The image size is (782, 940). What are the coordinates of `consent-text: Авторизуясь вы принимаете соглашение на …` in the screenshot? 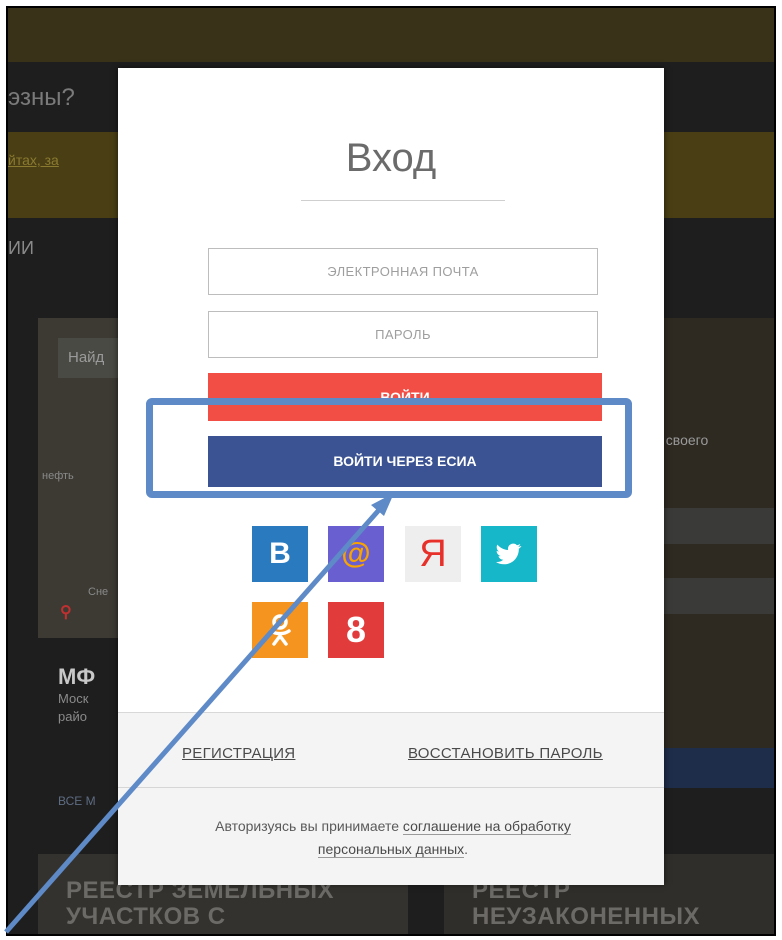 It's located at (393, 838).